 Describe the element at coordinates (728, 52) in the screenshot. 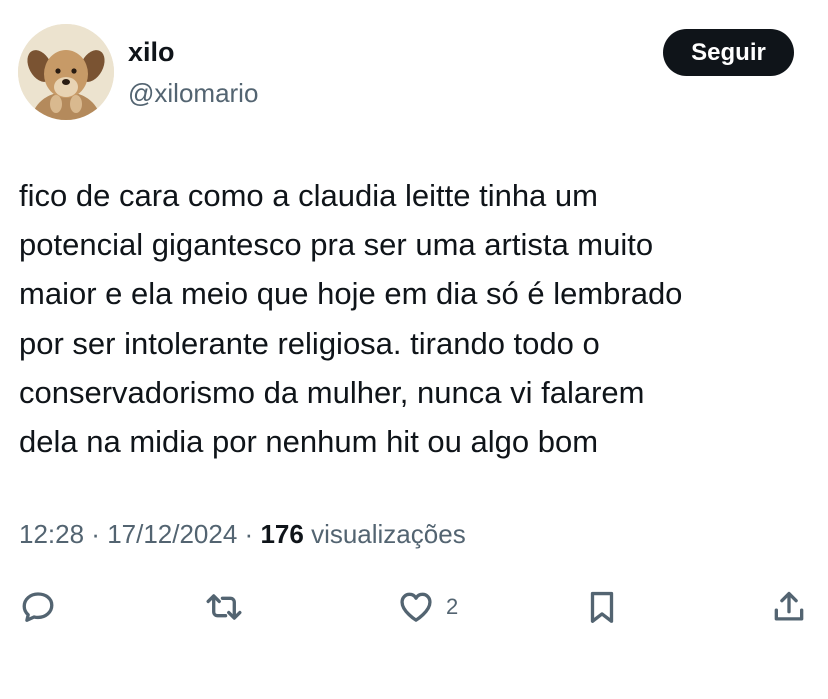

I see `follow-button: Seguir` at that location.